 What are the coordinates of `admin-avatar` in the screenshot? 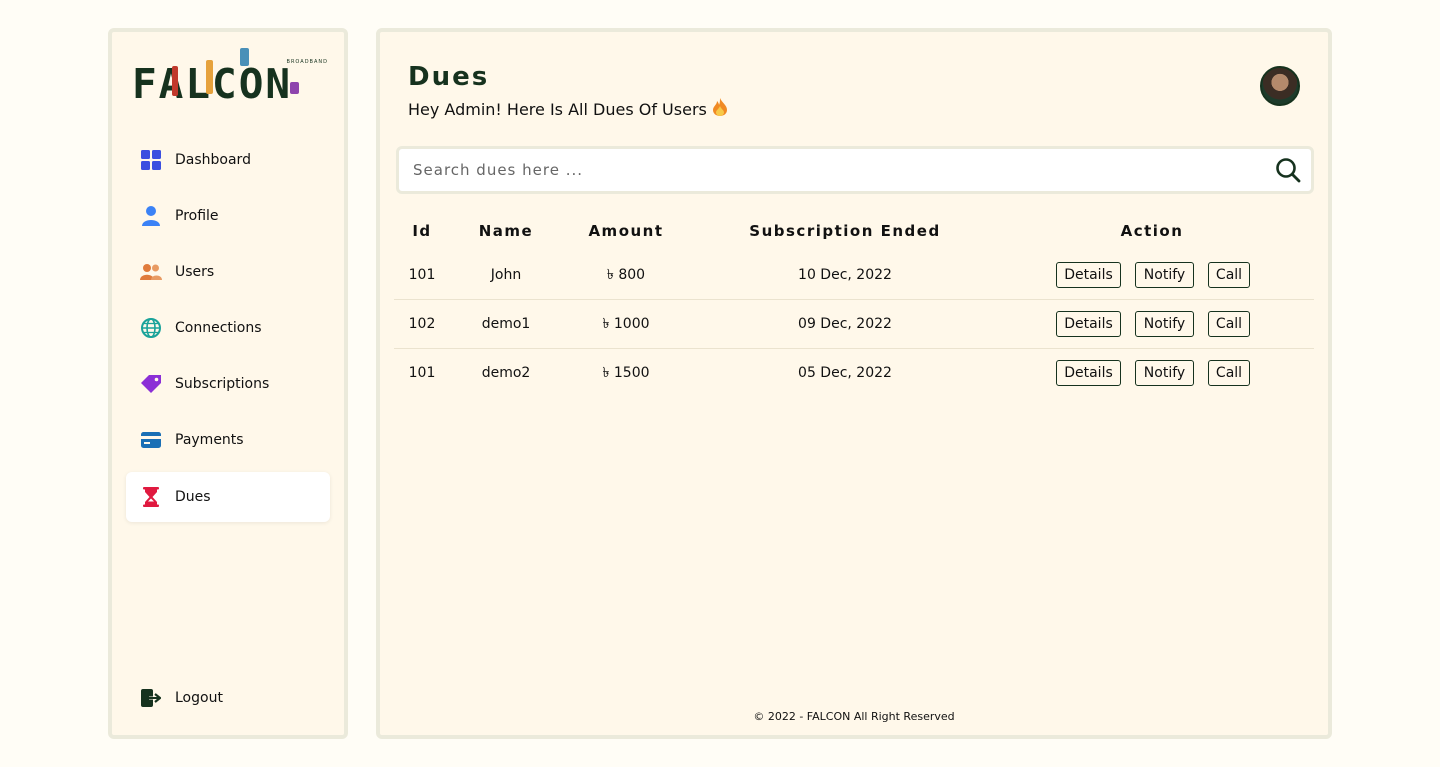 It's located at (1280, 86).